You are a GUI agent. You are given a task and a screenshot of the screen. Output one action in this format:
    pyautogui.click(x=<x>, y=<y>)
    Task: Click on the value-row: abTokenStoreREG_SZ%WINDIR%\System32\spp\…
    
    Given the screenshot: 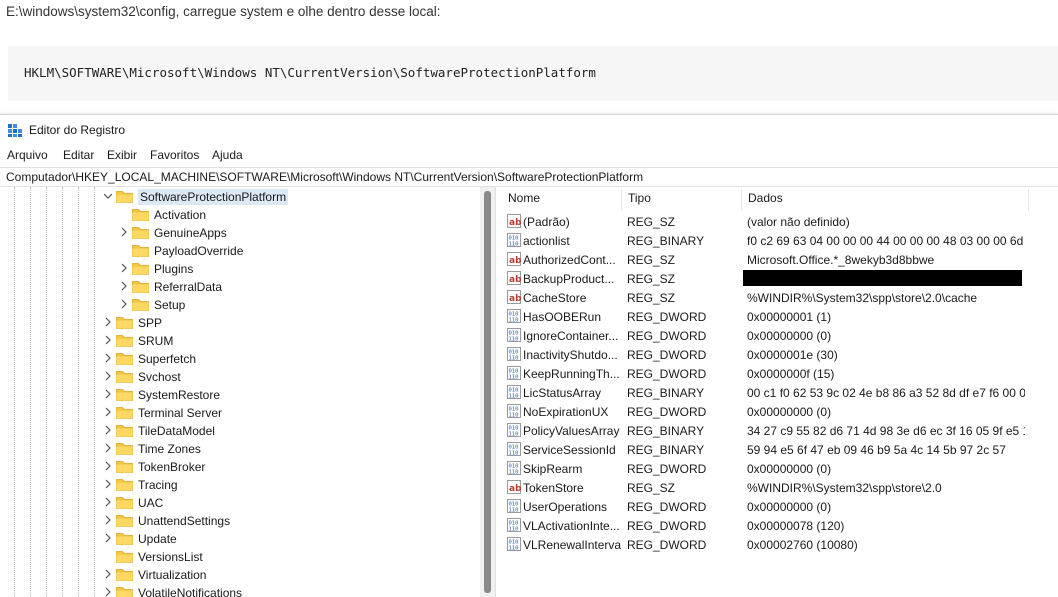 What is the action you would take?
    pyautogui.click(x=779, y=487)
    